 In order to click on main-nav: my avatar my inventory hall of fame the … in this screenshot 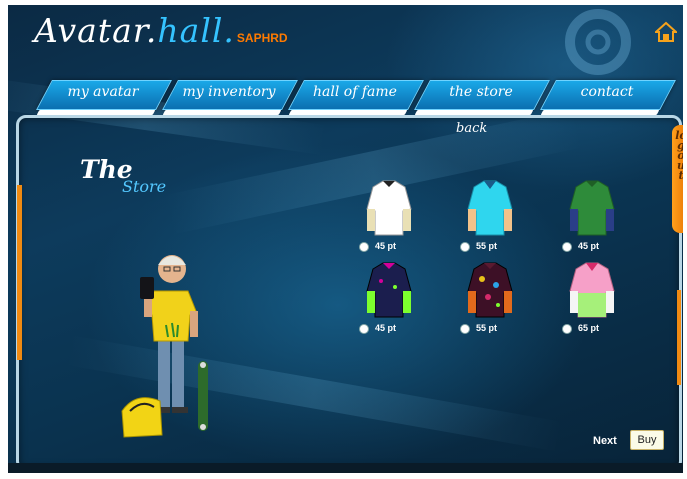, I will do `click(359, 100)`.